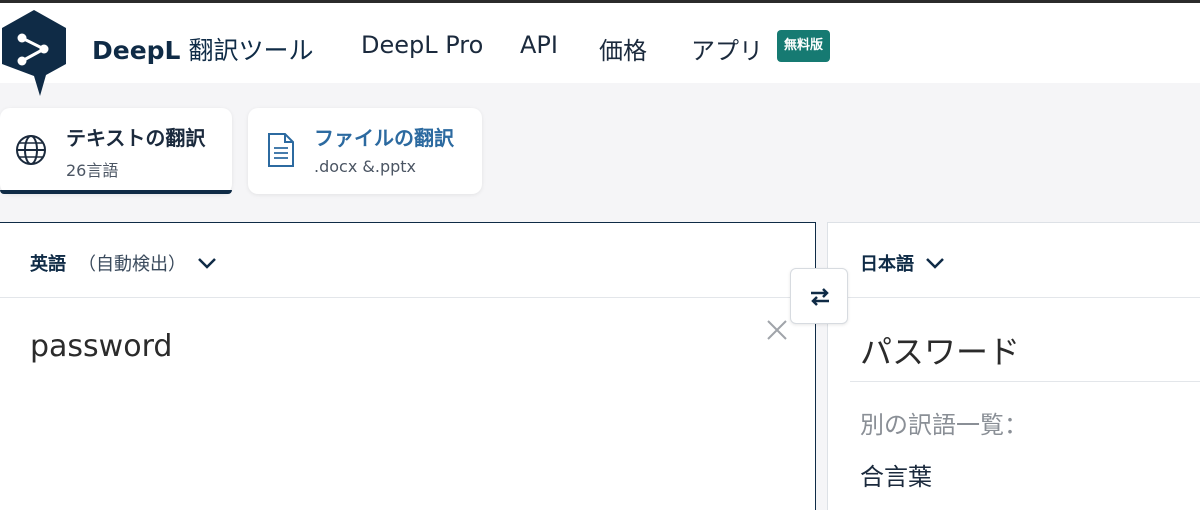 Image resolution: width=1200 pixels, height=510 pixels. What do you see at coordinates (940, 350) in the screenshot?
I see `translated-text: パスワード` at bounding box center [940, 350].